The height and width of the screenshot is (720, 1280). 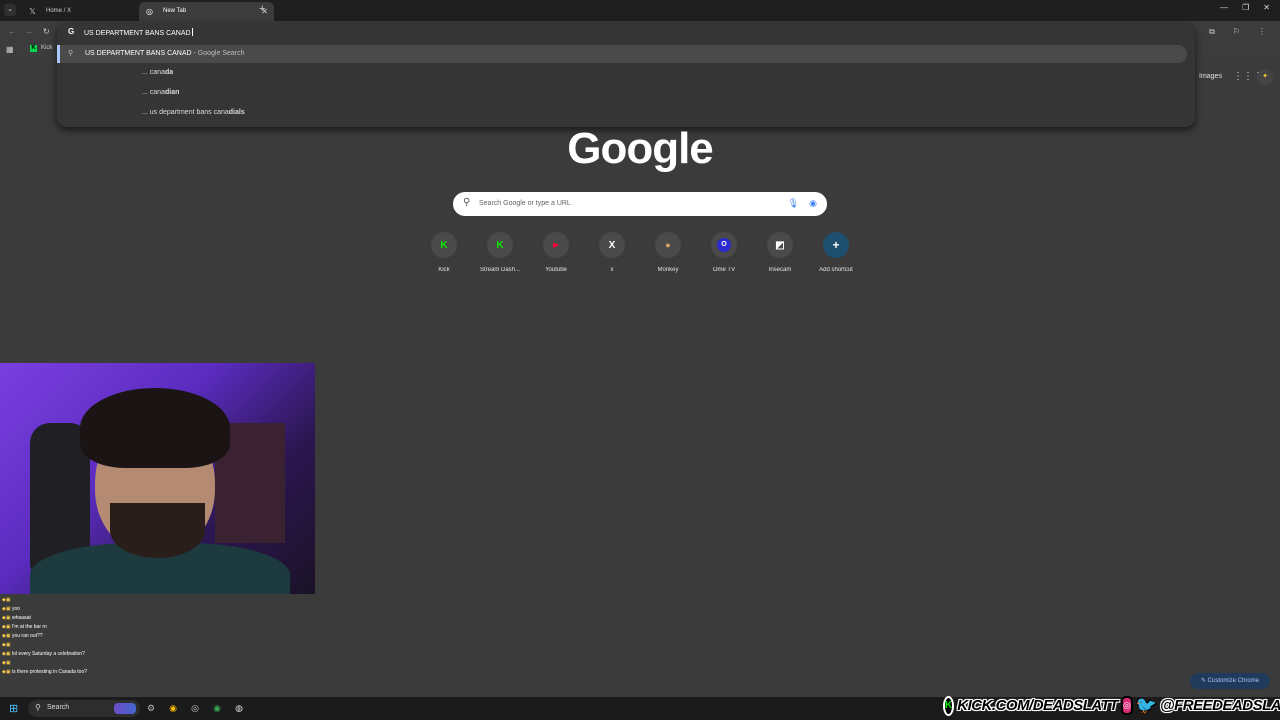 I want to click on suggestion-prefix: ... us department bans cana, so click(x=185, y=112).